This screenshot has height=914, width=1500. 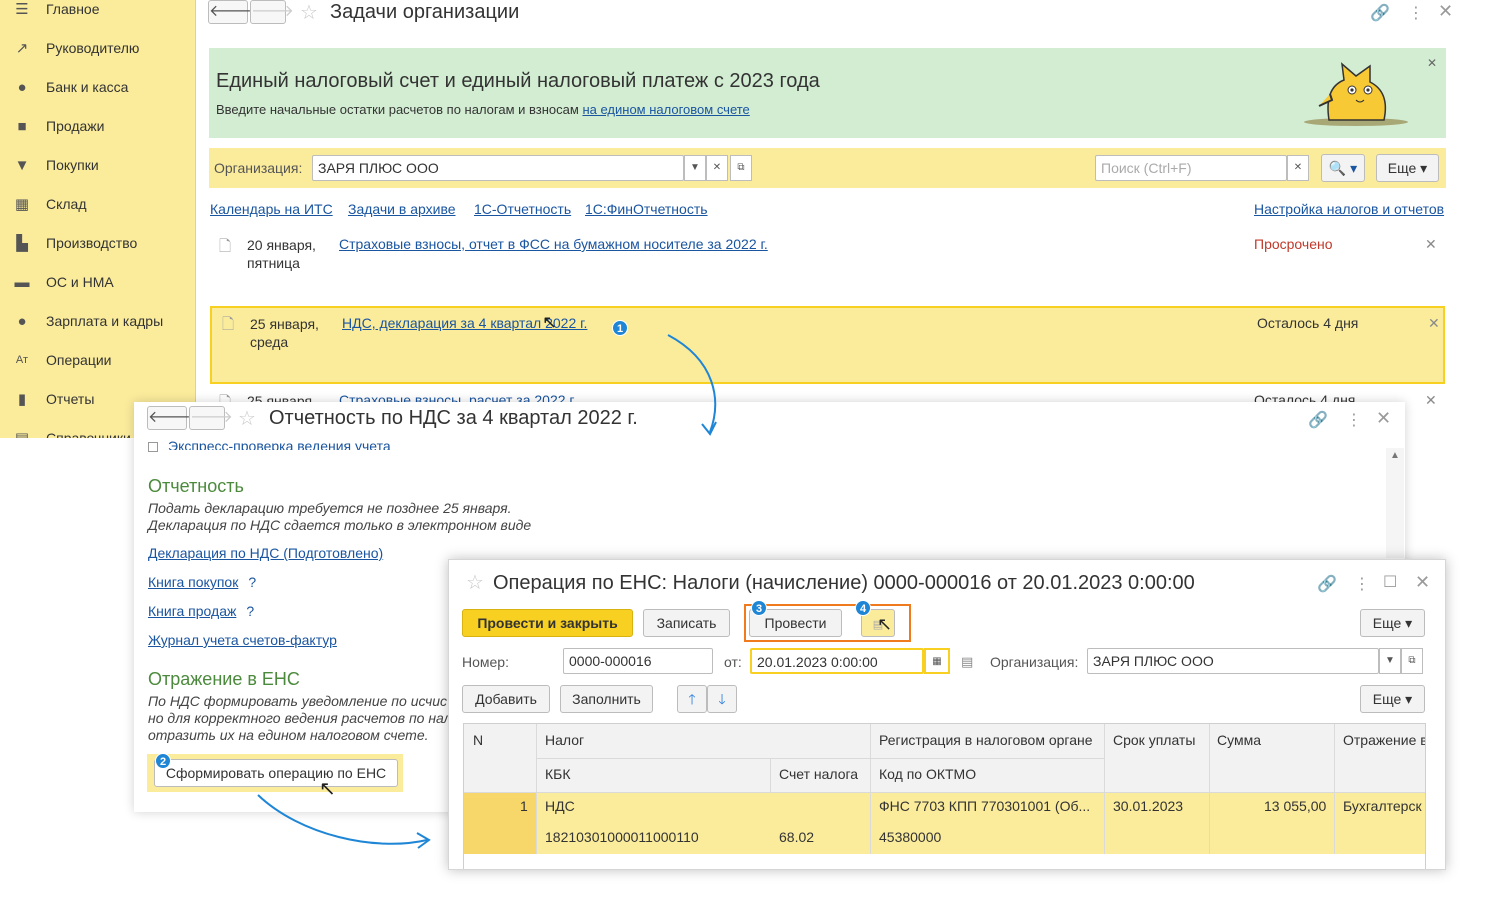 What do you see at coordinates (98, 282) in the screenshot?
I see `sidebar-item-assets: ▬ ОС и НМА` at bounding box center [98, 282].